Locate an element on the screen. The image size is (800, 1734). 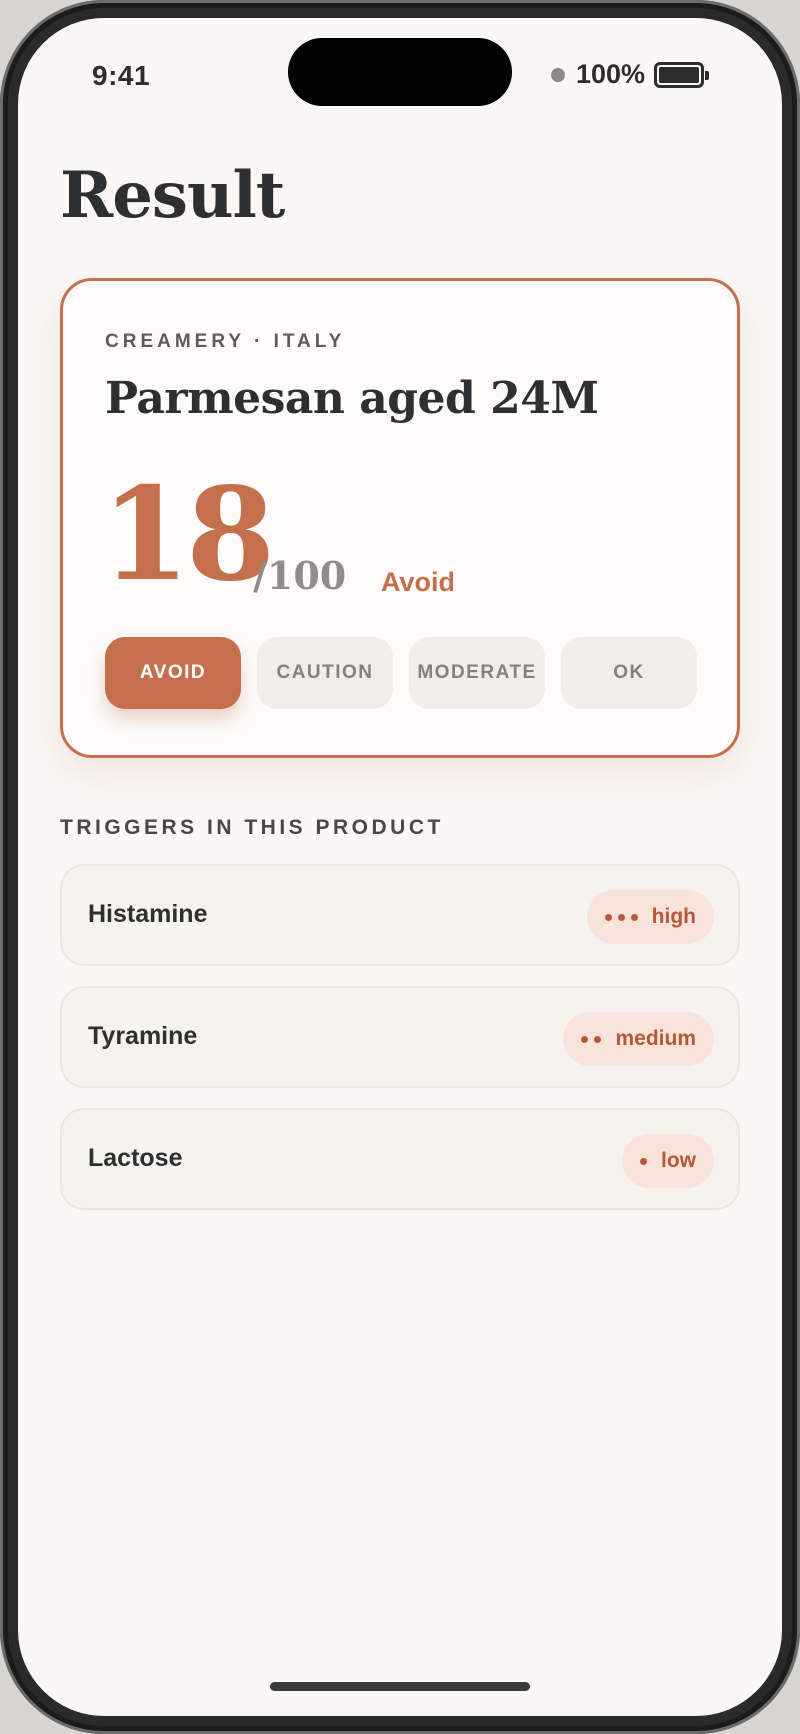
level-caution-button: CAUTION is located at coordinates (325, 673).